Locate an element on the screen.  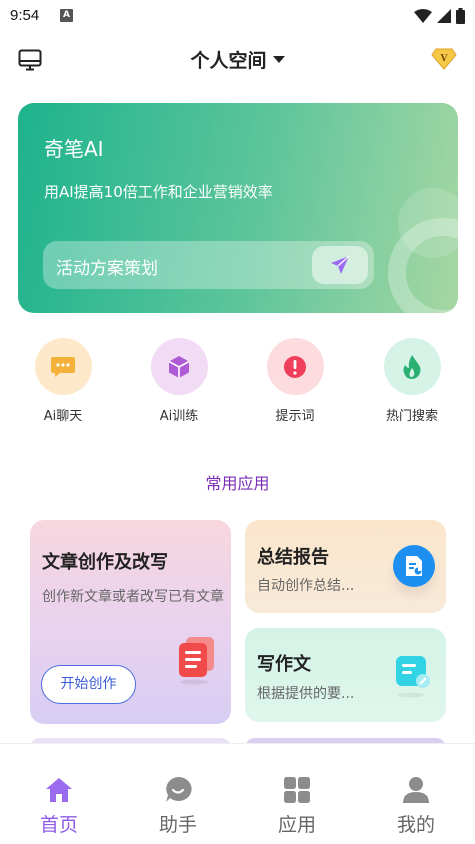
tab-assistant: 助手 is located at coordinates (178, 794).